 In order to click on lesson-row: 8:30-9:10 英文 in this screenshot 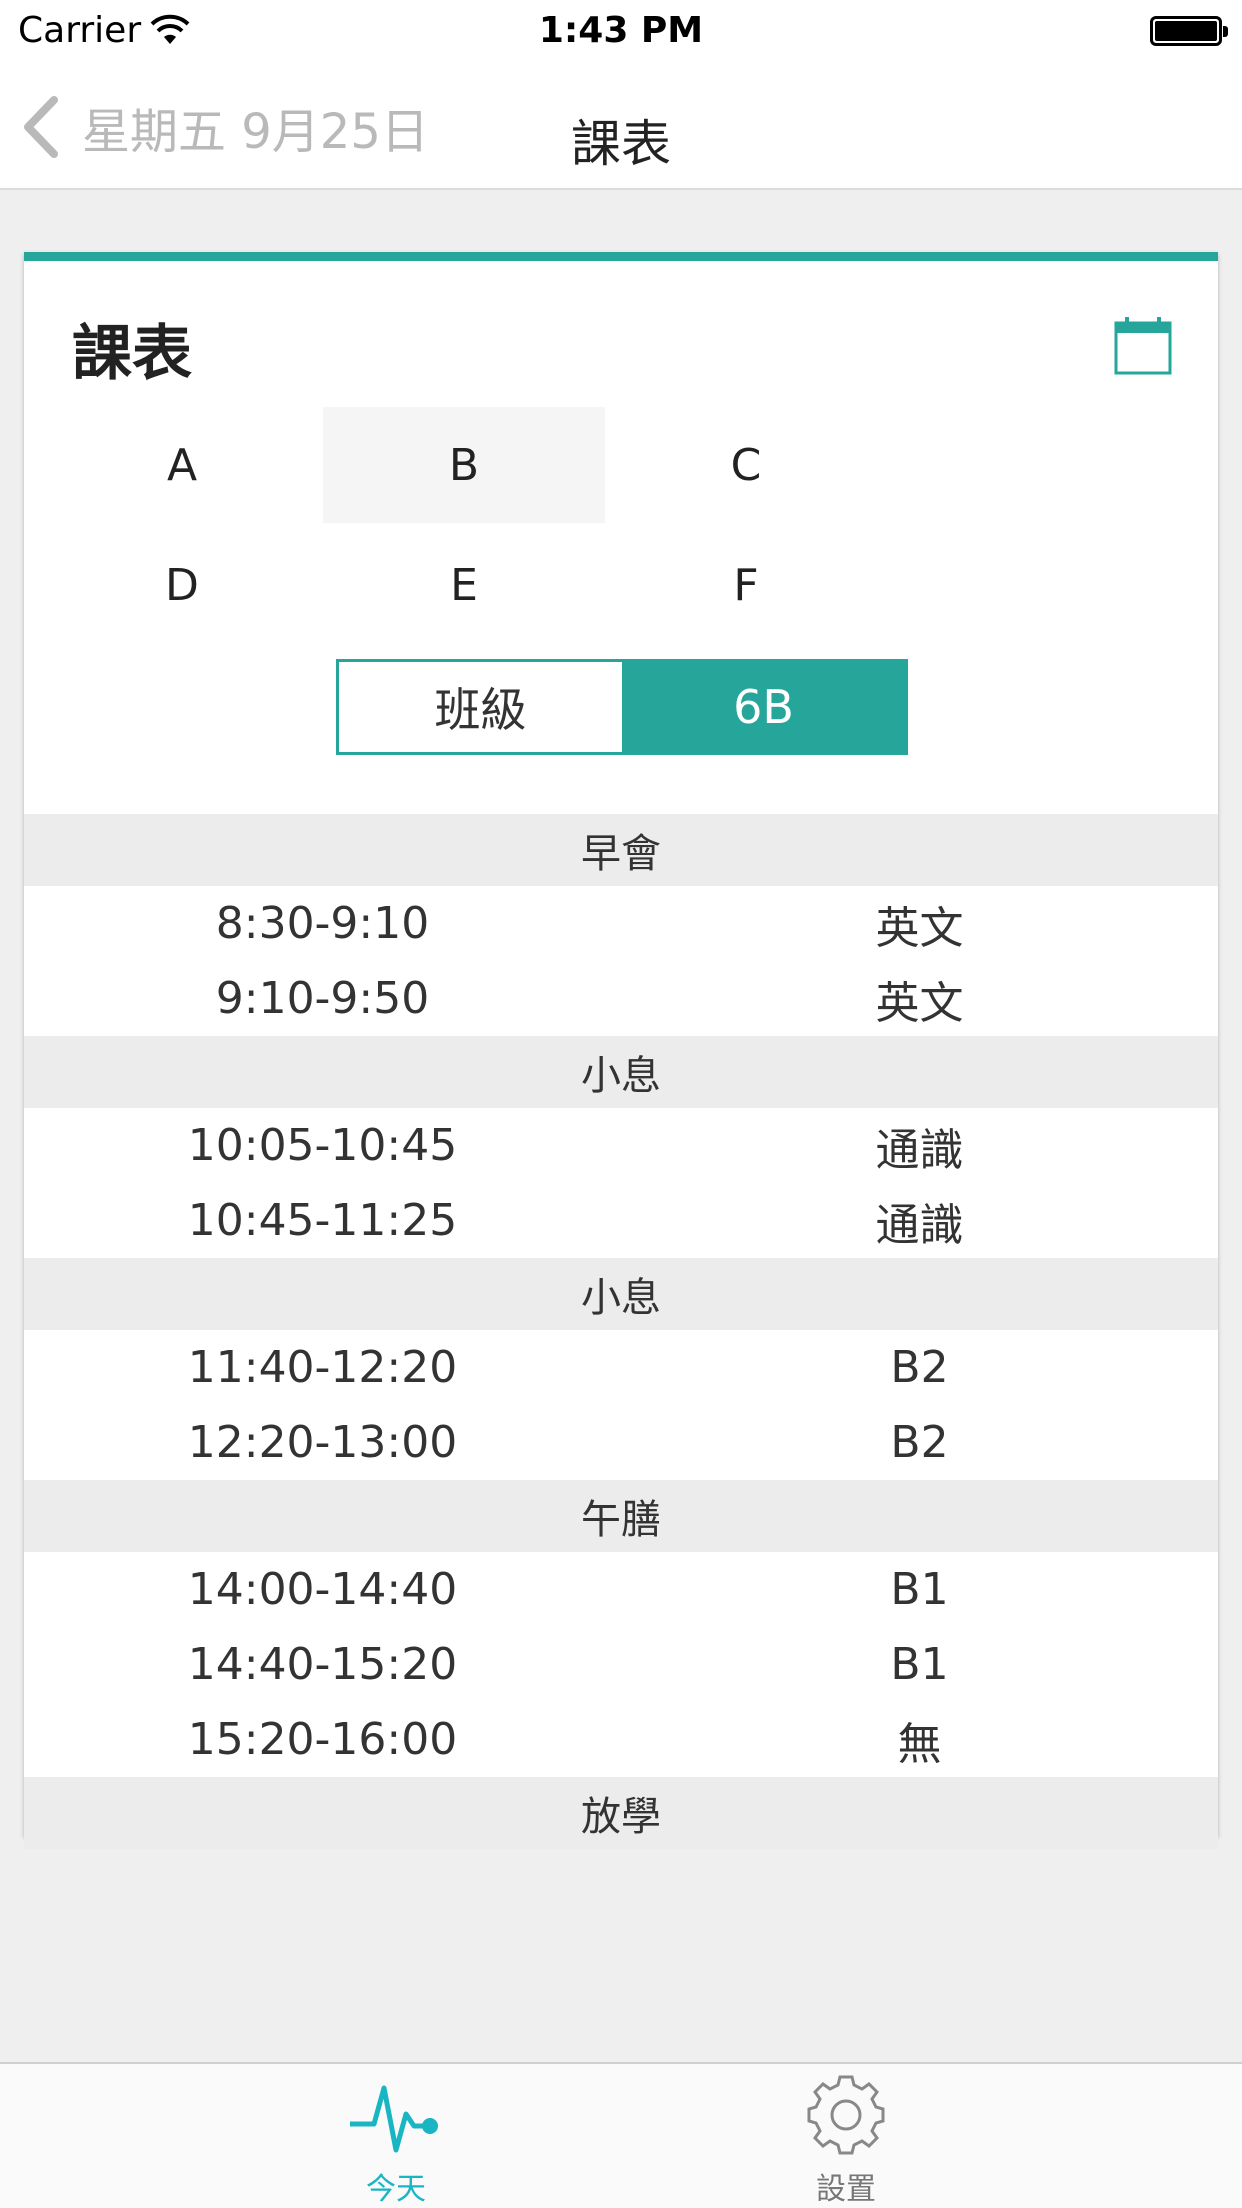, I will do `click(621, 923)`.